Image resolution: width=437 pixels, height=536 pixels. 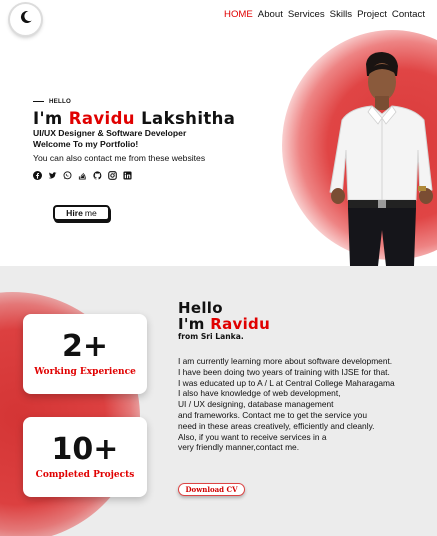 What do you see at coordinates (82, 175) in the screenshot?
I see `stack-overflow-icon` at bounding box center [82, 175].